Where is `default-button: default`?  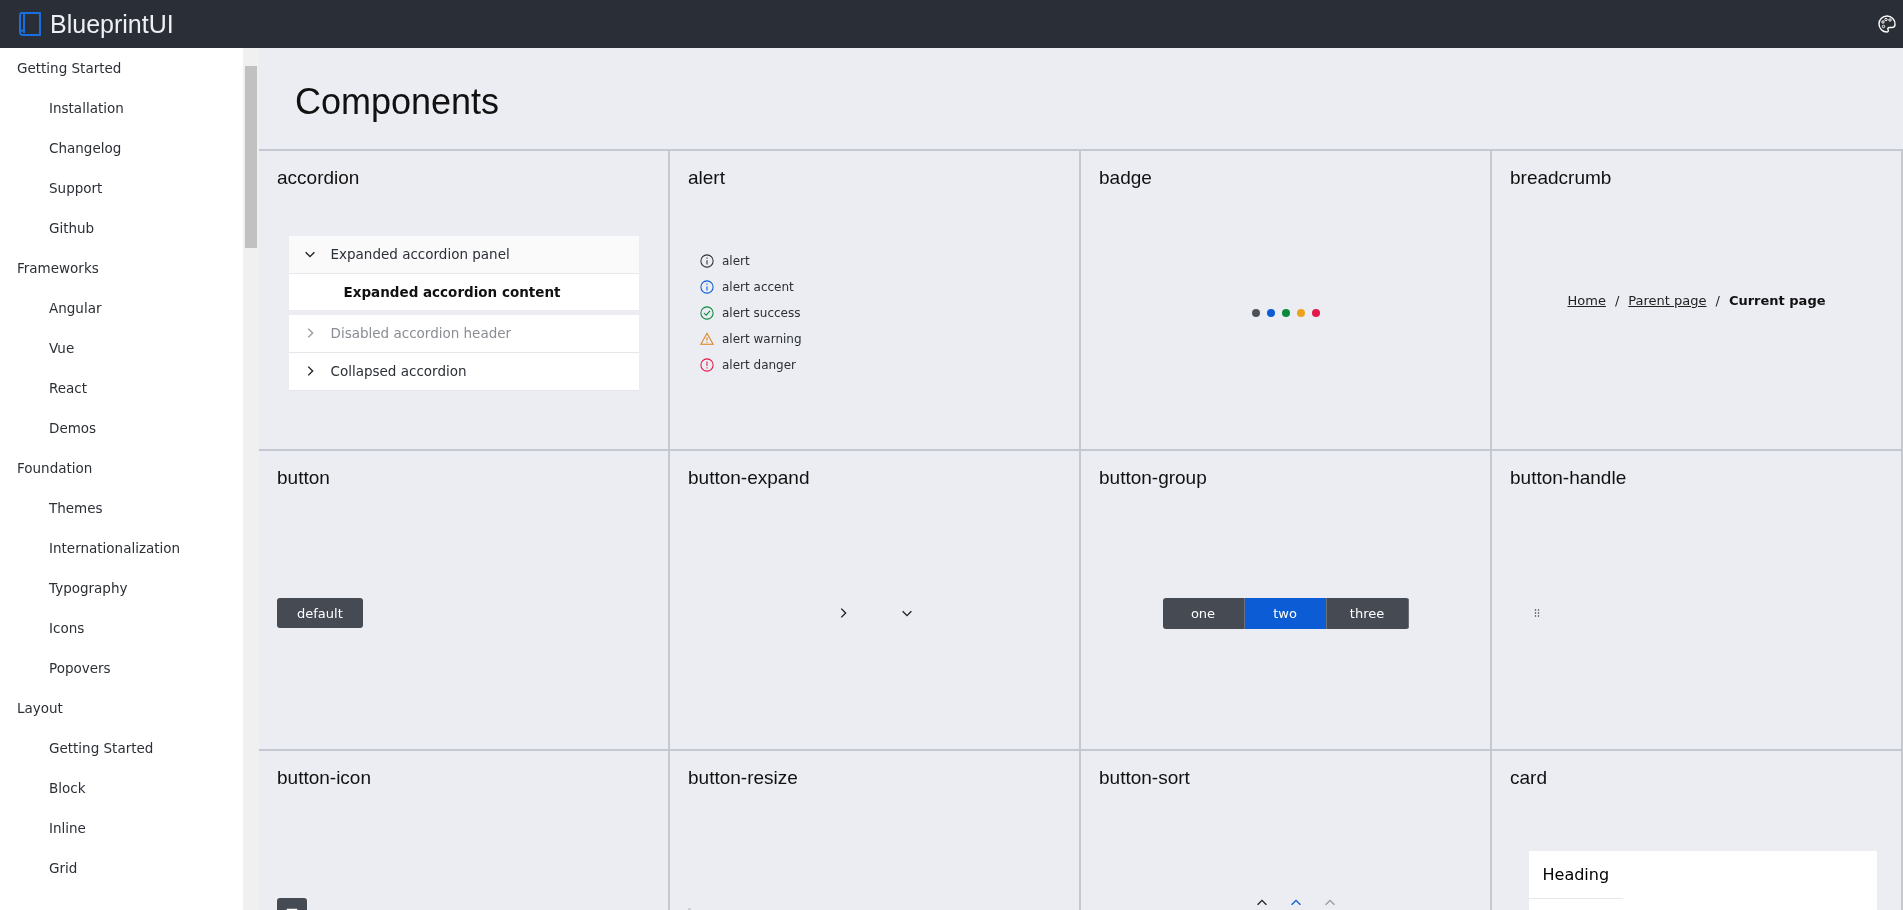
default-button: default is located at coordinates (320, 613).